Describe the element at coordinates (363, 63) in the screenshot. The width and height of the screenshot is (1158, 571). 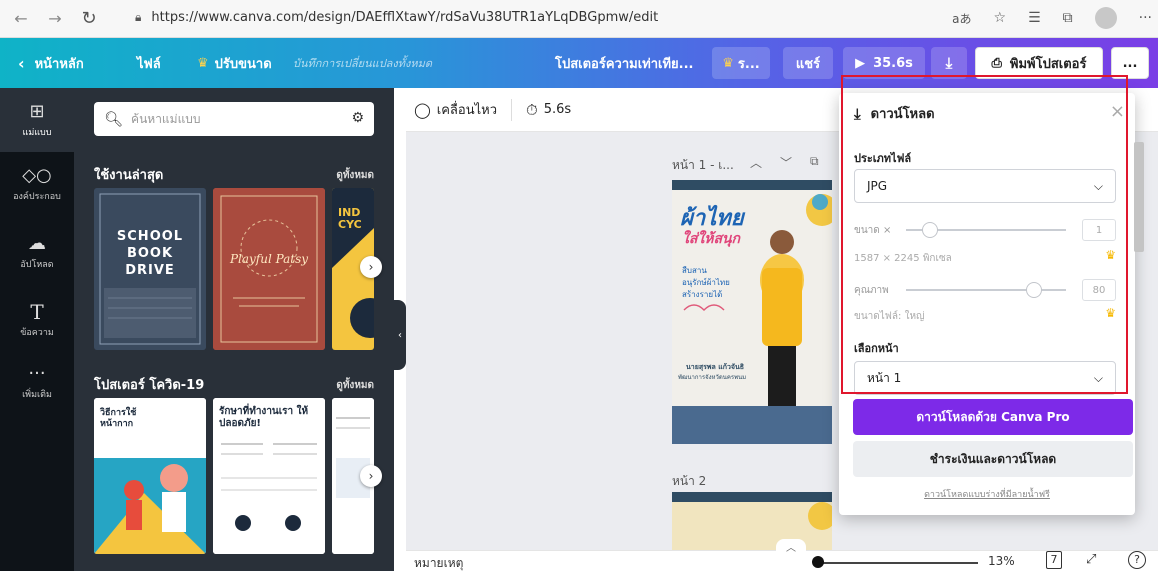
I see `autosave-status: บันทึกการเปลี่ยนแปลงทั้งหมด` at that location.